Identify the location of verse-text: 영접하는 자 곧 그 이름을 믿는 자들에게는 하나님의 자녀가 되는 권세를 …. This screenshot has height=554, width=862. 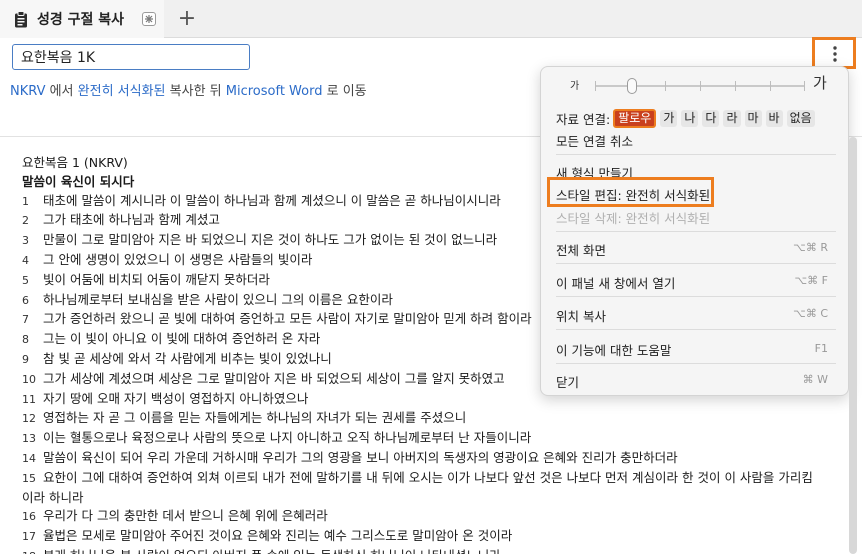
(255, 418).